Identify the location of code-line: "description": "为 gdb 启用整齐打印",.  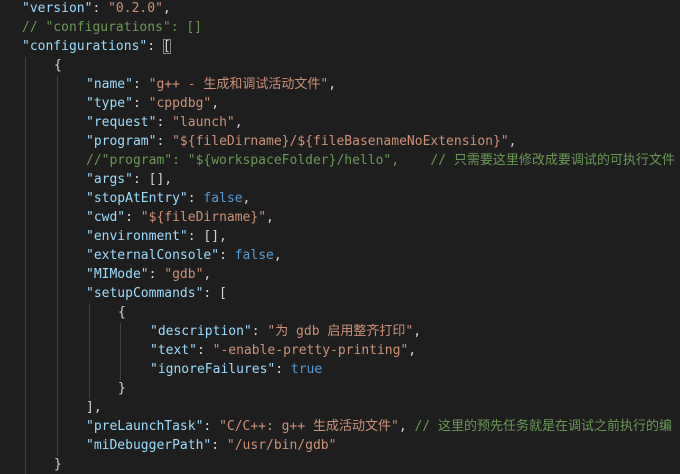
(285, 331).